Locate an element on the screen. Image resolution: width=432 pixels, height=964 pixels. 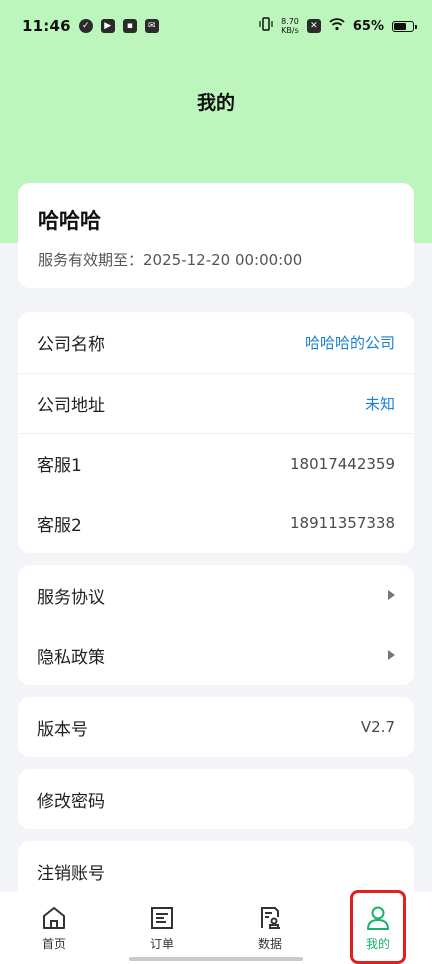
home-indicator is located at coordinates (216, 959).